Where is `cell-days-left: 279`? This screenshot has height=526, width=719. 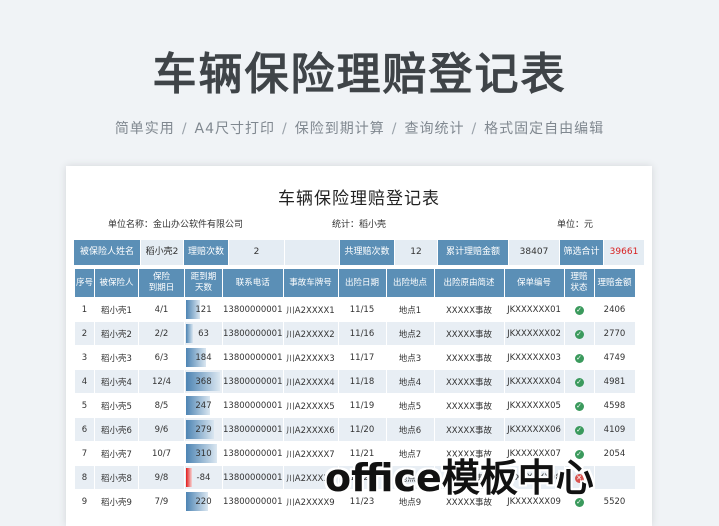 cell-days-left: 279 is located at coordinates (203, 429).